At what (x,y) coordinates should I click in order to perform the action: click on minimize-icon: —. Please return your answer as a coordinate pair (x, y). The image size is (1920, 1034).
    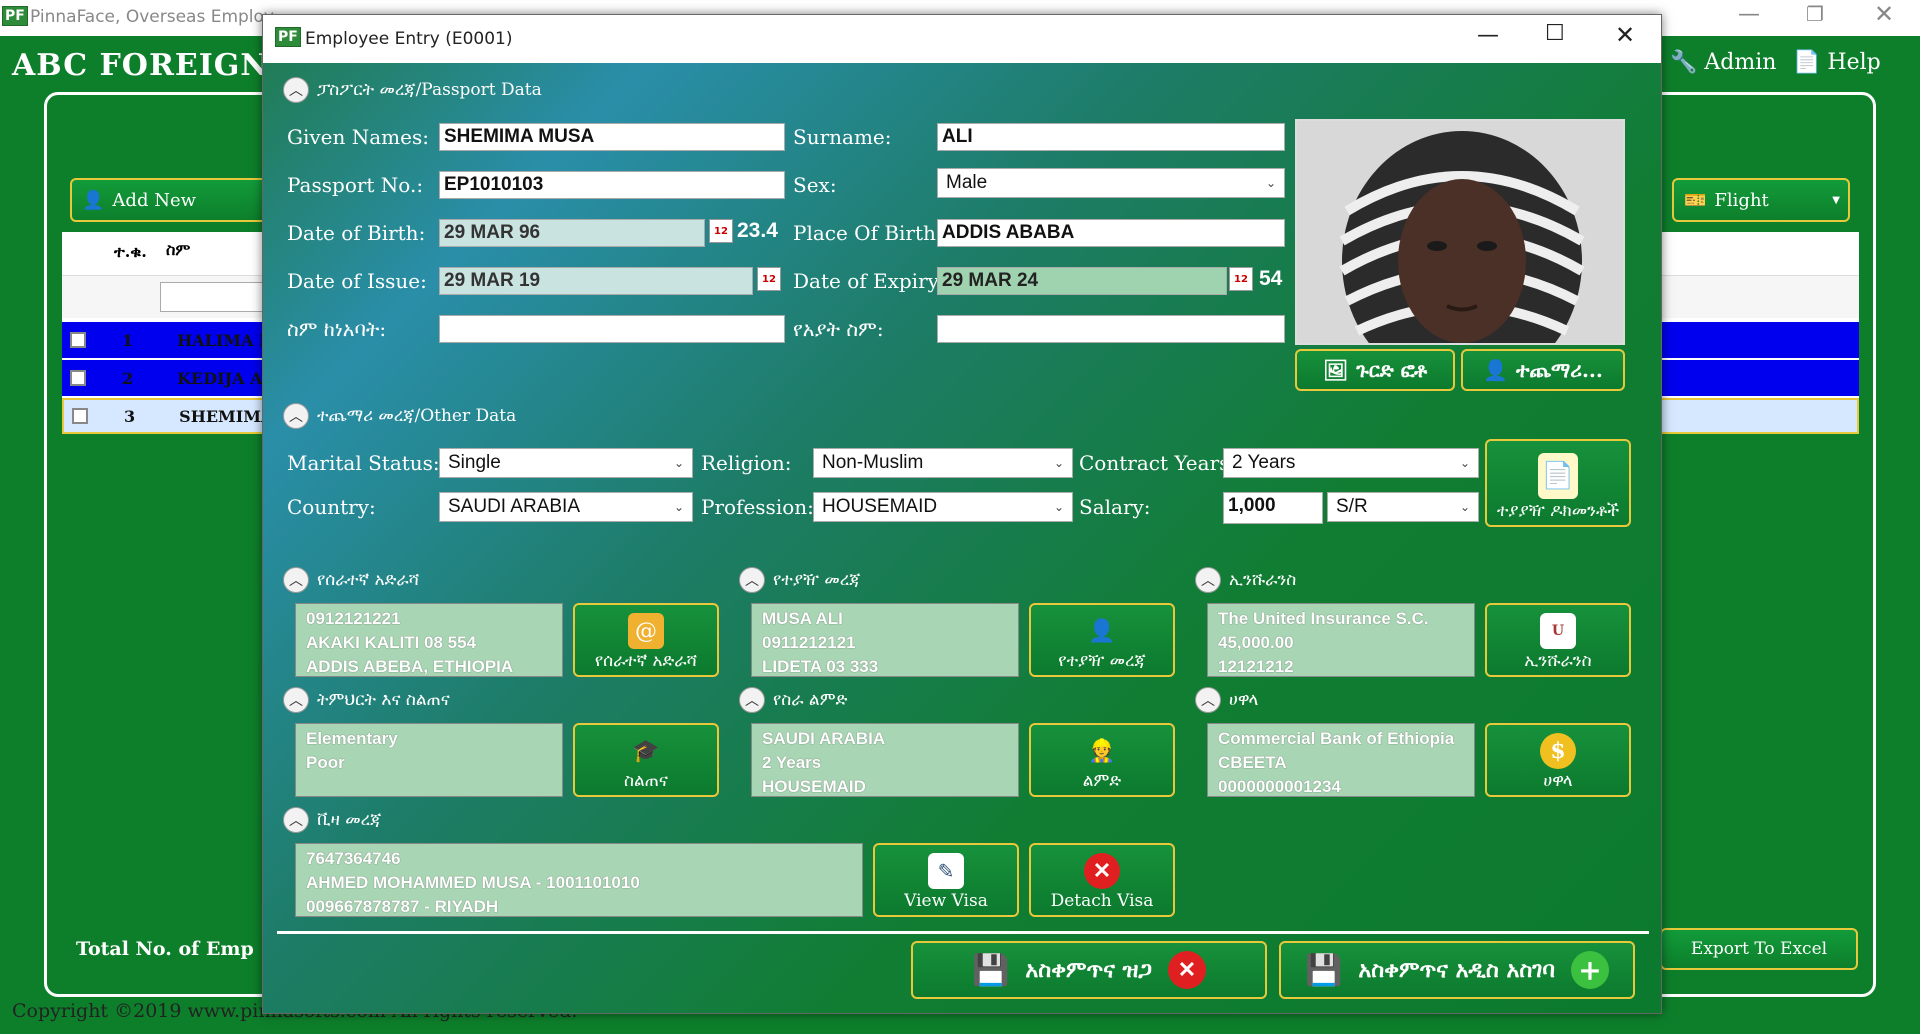
    Looking at the image, I should click on (1749, 14).